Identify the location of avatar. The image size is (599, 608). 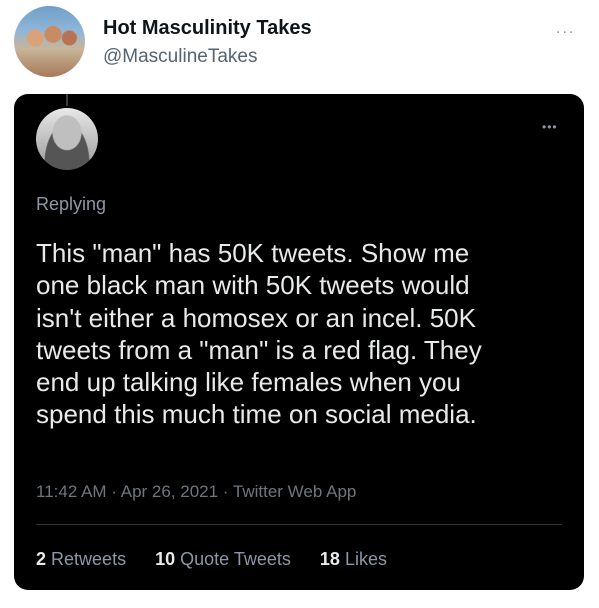
(49, 41).